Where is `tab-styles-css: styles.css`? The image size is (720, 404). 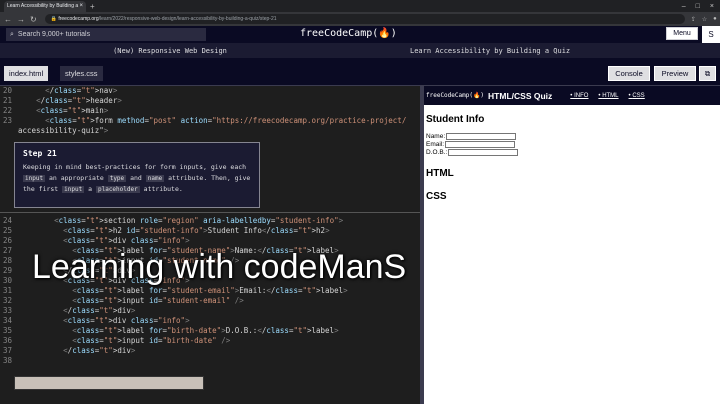 tab-styles-css: styles.css is located at coordinates (81, 73).